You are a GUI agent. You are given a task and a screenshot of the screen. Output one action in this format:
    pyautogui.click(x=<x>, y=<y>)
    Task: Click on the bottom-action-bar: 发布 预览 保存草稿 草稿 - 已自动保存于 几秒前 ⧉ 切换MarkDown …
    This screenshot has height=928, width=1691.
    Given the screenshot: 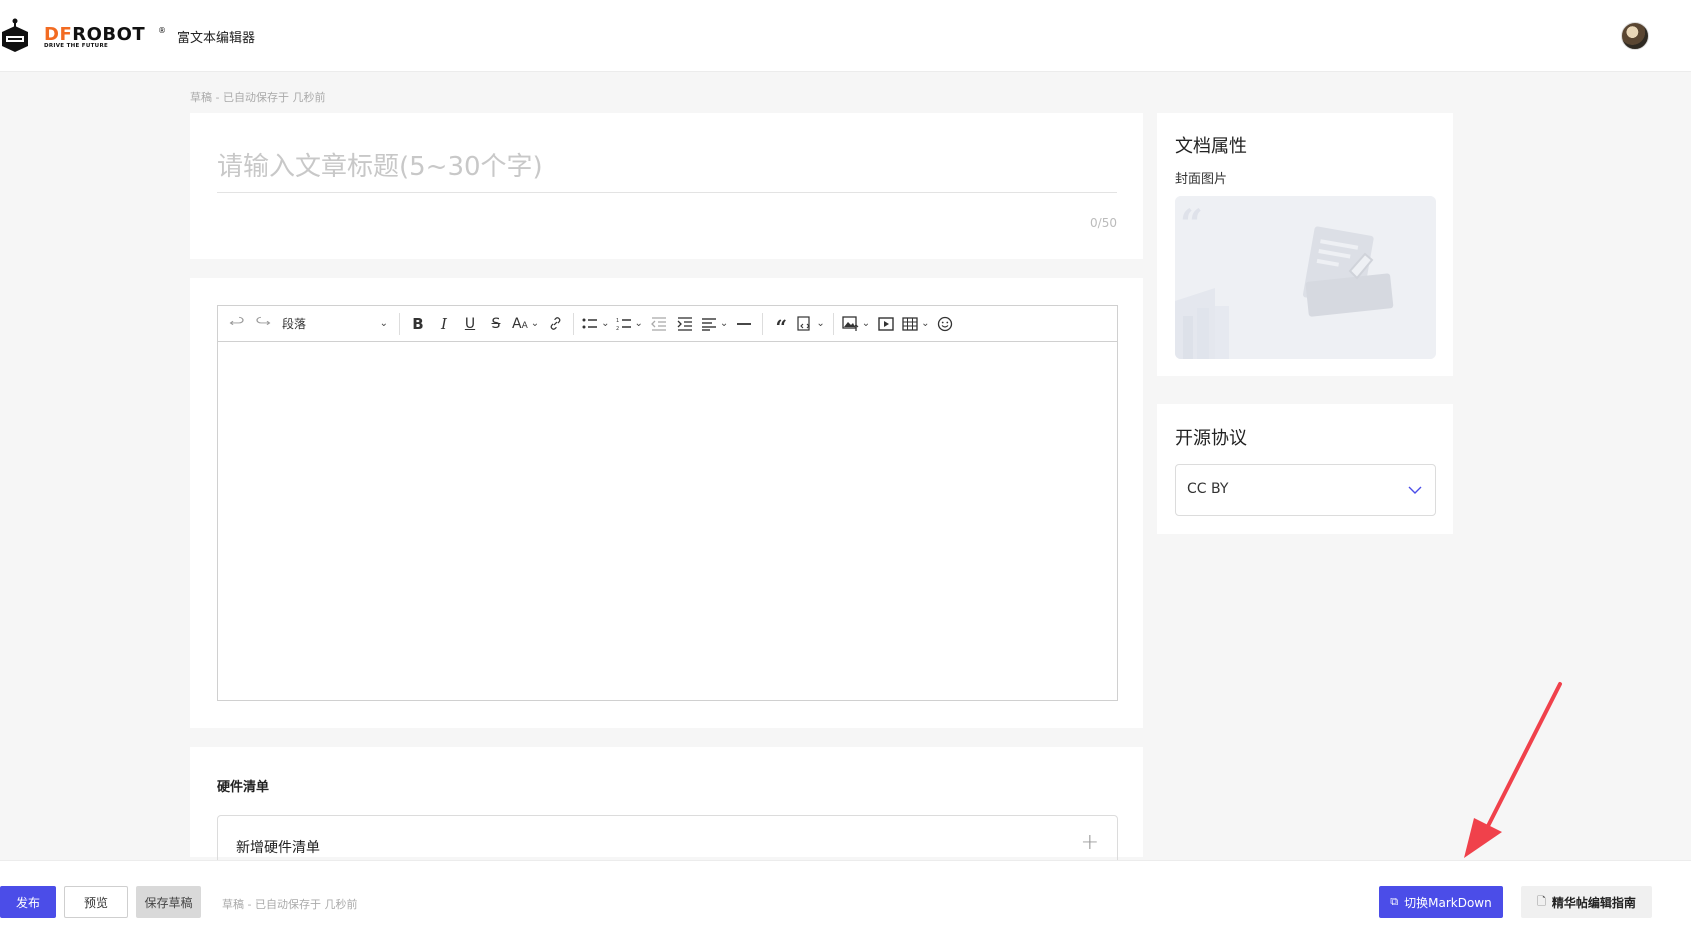 What is the action you would take?
    pyautogui.click(x=845, y=894)
    